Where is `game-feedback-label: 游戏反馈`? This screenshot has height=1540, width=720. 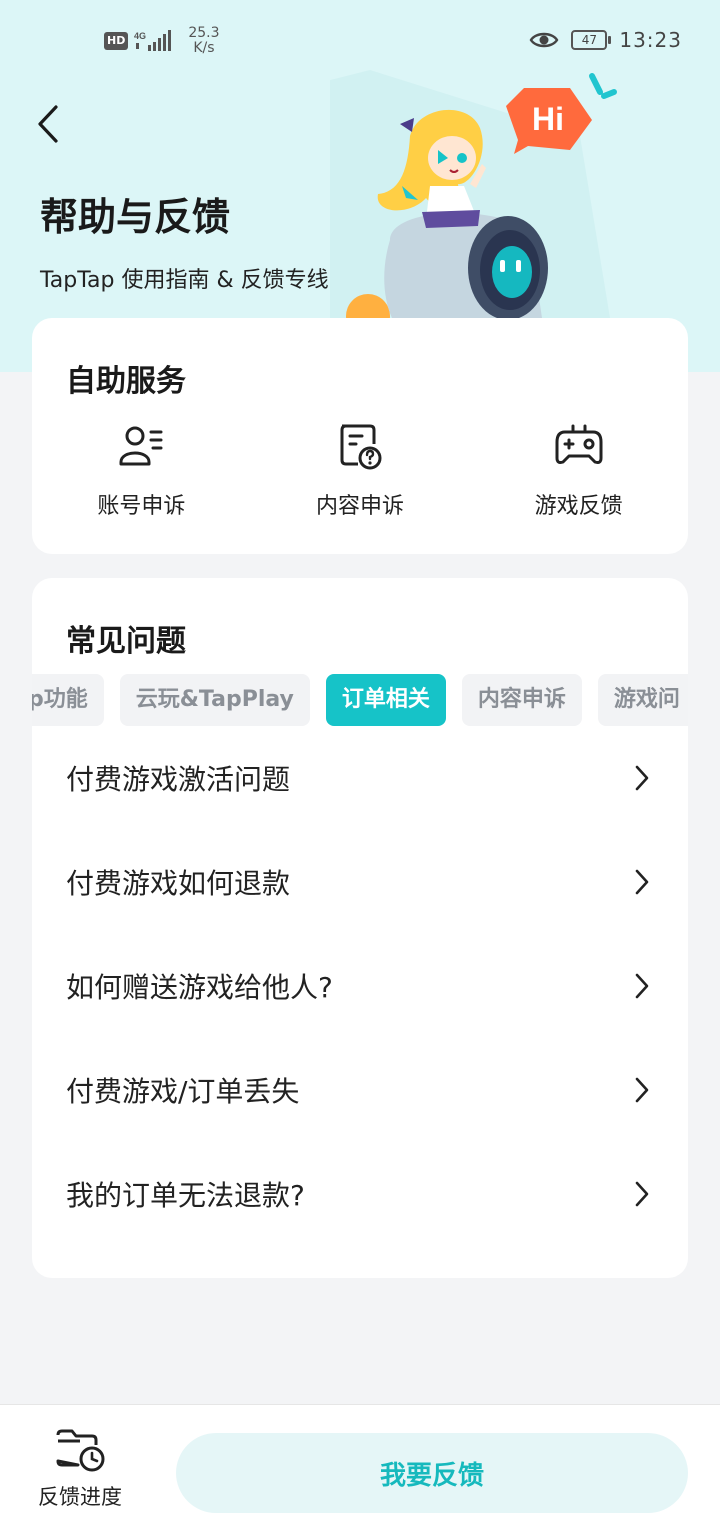 game-feedback-label: 游戏反馈 is located at coordinates (578, 506).